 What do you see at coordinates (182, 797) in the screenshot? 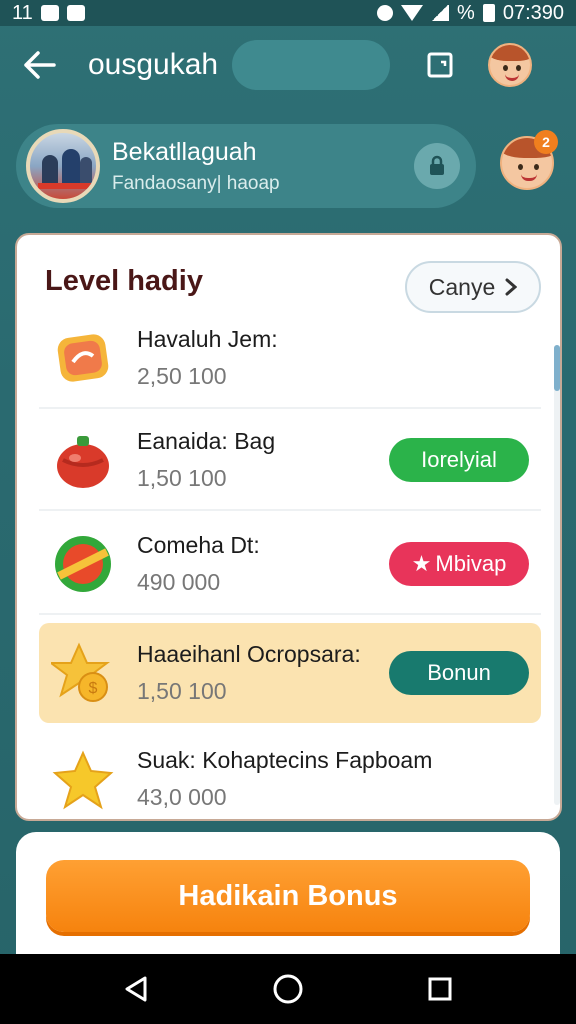
I see `reward-value: 43,0 000` at bounding box center [182, 797].